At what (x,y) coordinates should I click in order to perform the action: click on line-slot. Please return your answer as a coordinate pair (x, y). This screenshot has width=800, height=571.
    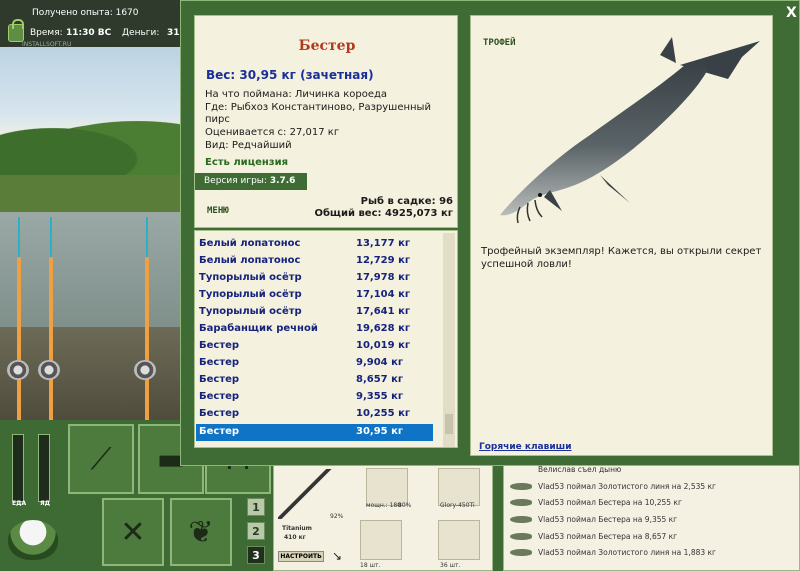
    Looking at the image, I should click on (459, 487).